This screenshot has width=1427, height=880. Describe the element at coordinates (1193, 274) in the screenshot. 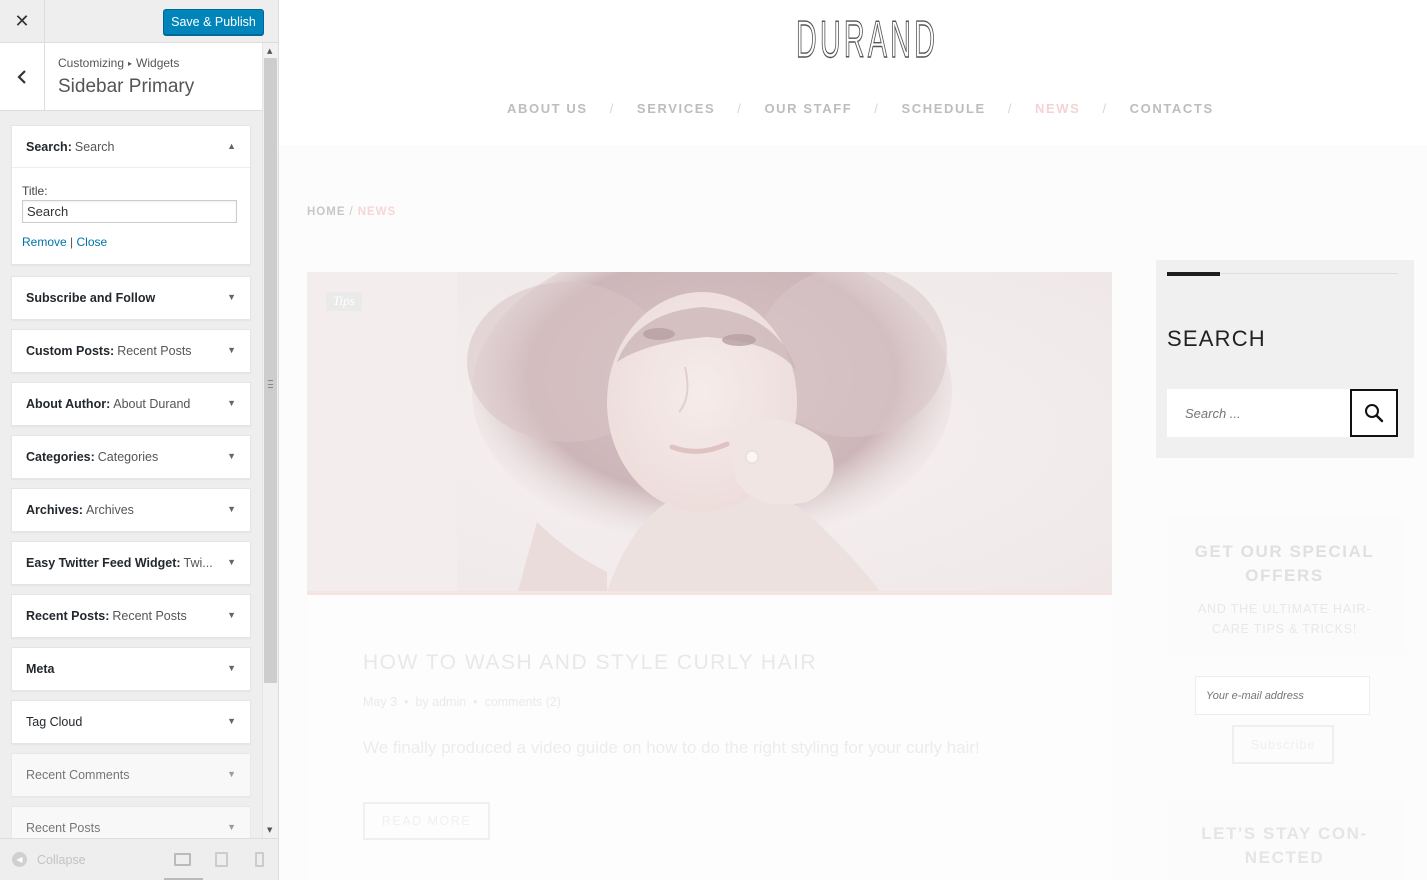

I see `widget-accent-bar` at that location.